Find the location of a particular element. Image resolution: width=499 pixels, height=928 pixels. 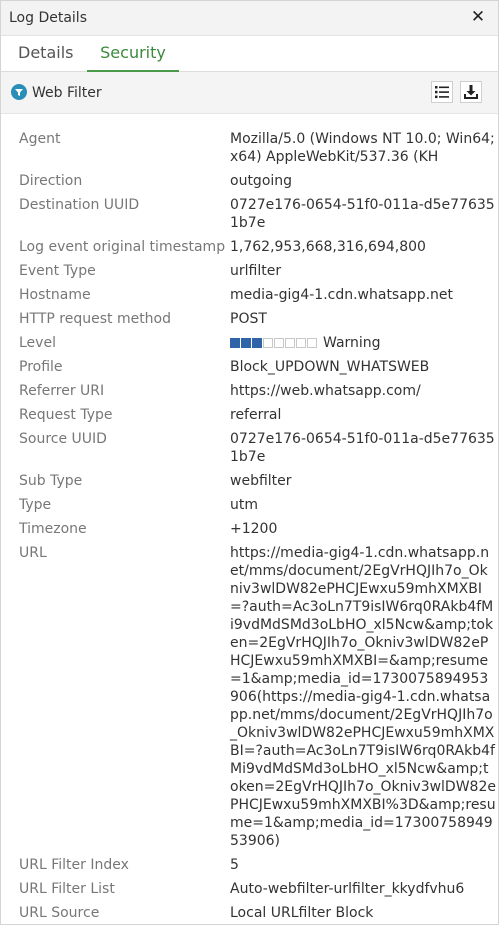

window-title: Log Details is located at coordinates (48, 18).